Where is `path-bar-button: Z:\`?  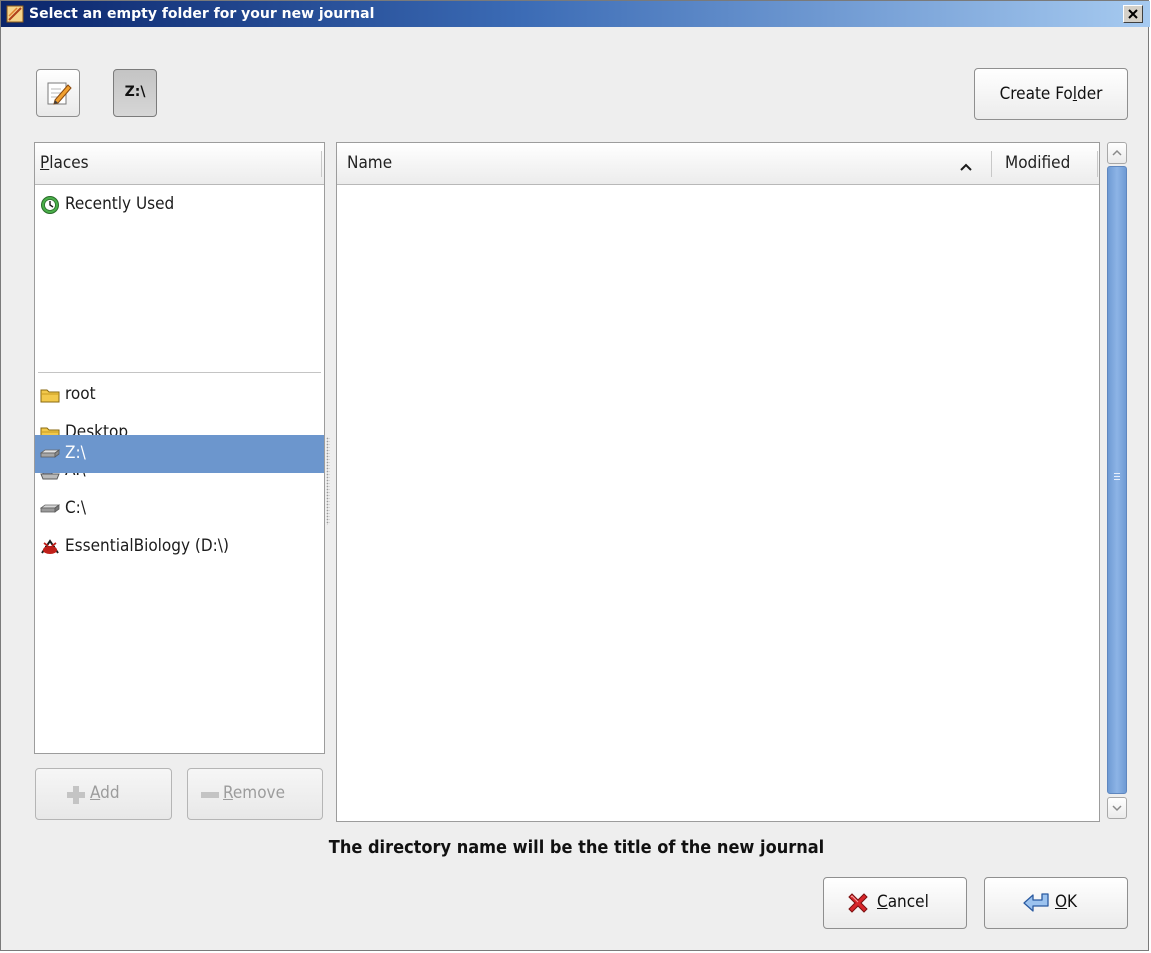
path-bar-button: Z:\ is located at coordinates (135, 93).